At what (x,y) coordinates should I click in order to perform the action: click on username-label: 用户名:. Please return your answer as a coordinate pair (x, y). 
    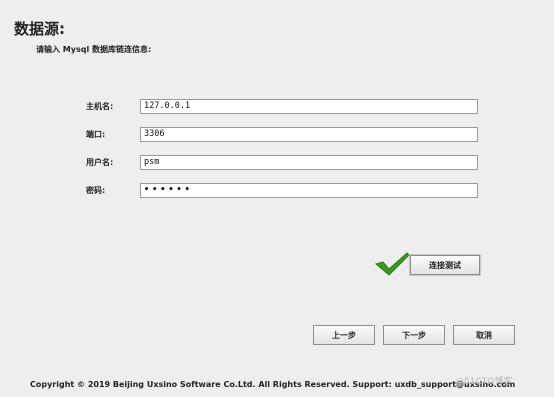
    Looking at the image, I should click on (100, 162).